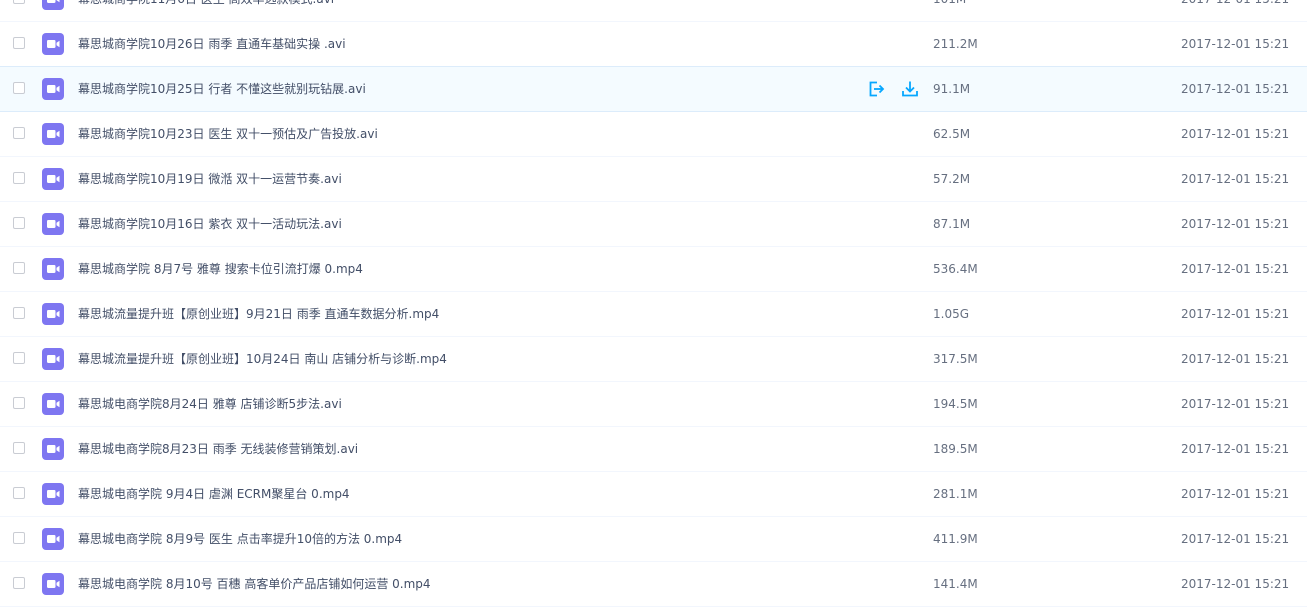  What do you see at coordinates (955, 449) in the screenshot?
I see `file-size: 189.5M` at bounding box center [955, 449].